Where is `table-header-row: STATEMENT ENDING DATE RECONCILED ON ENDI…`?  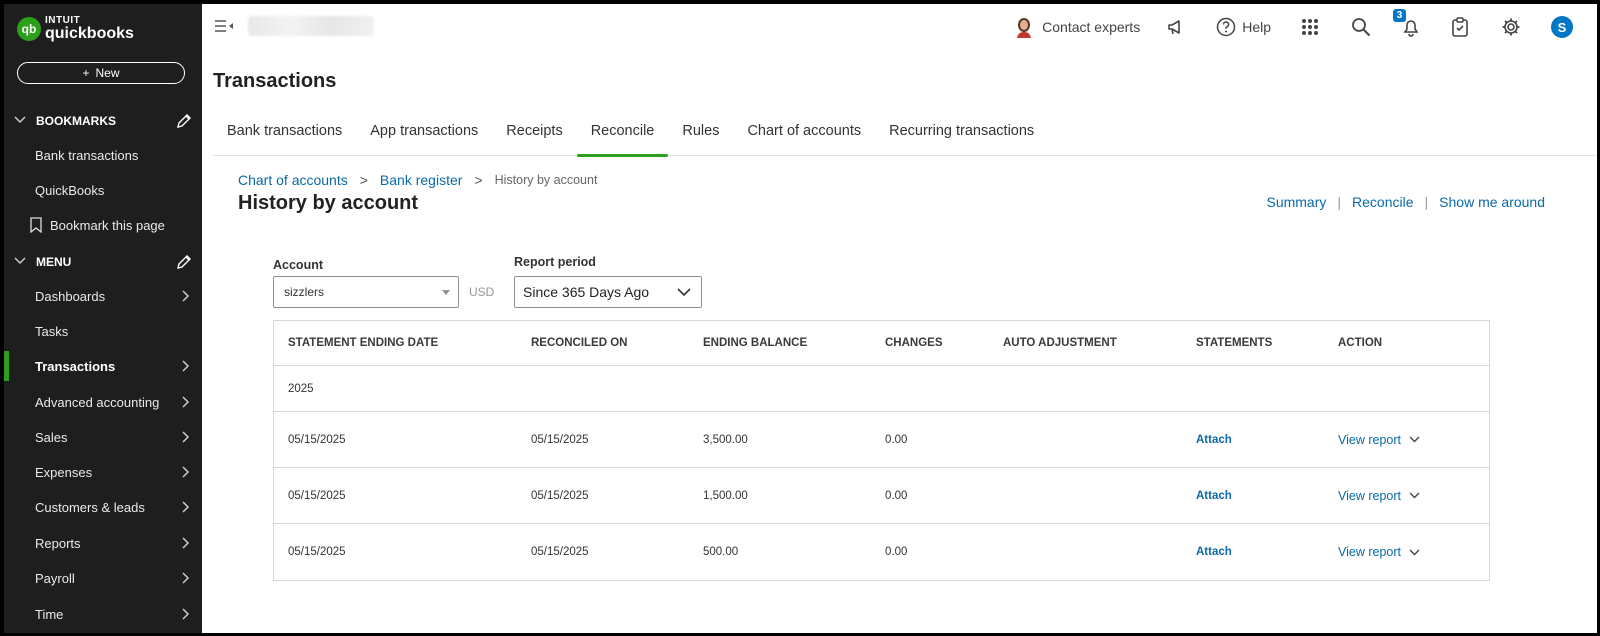 table-header-row: STATEMENT ENDING DATE RECONCILED ON ENDI… is located at coordinates (881, 343).